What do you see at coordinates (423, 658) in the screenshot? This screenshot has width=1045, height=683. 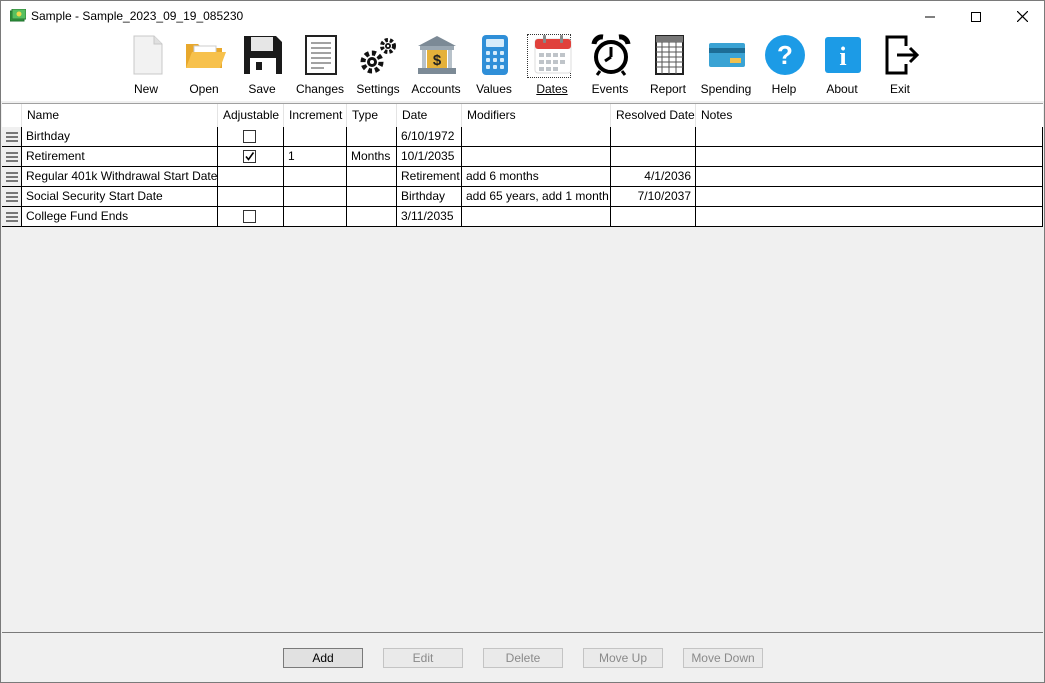 I see `edit-button: Edit` at bounding box center [423, 658].